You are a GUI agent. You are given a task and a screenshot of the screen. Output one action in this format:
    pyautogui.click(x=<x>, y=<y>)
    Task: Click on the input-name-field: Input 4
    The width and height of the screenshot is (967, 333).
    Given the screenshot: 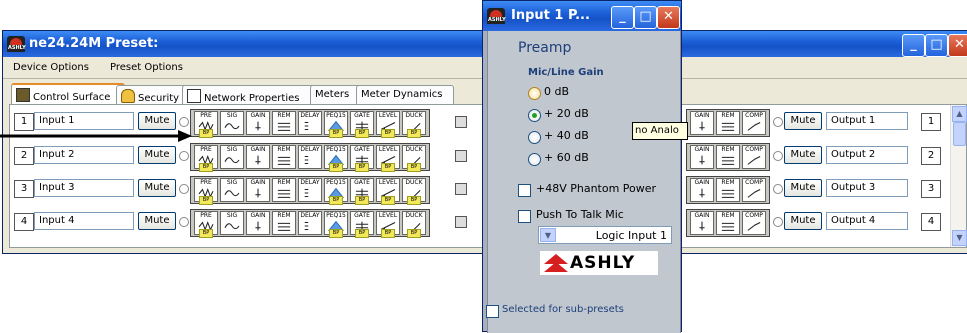 What is the action you would take?
    pyautogui.click(x=84, y=221)
    